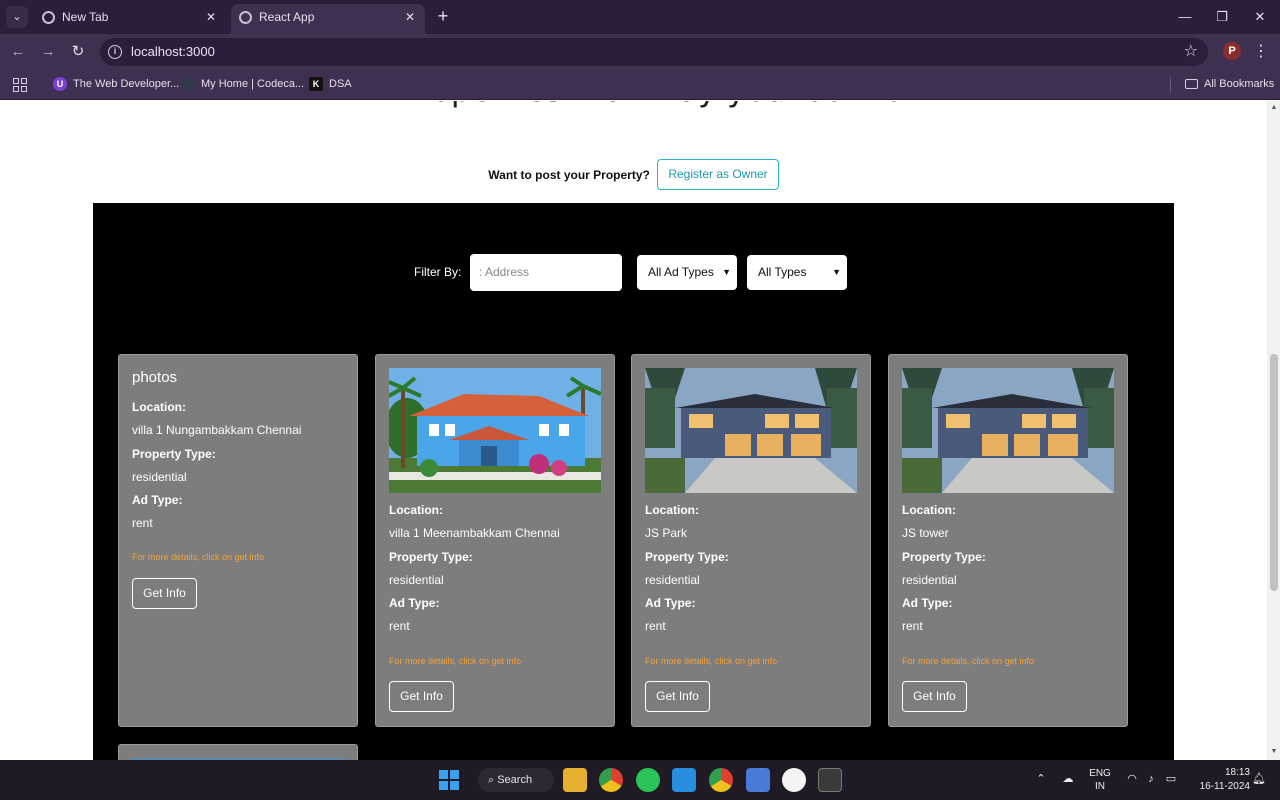 This screenshot has width=1280, height=800. I want to click on tab-new-tab: New Tab ✕, so click(130, 19).